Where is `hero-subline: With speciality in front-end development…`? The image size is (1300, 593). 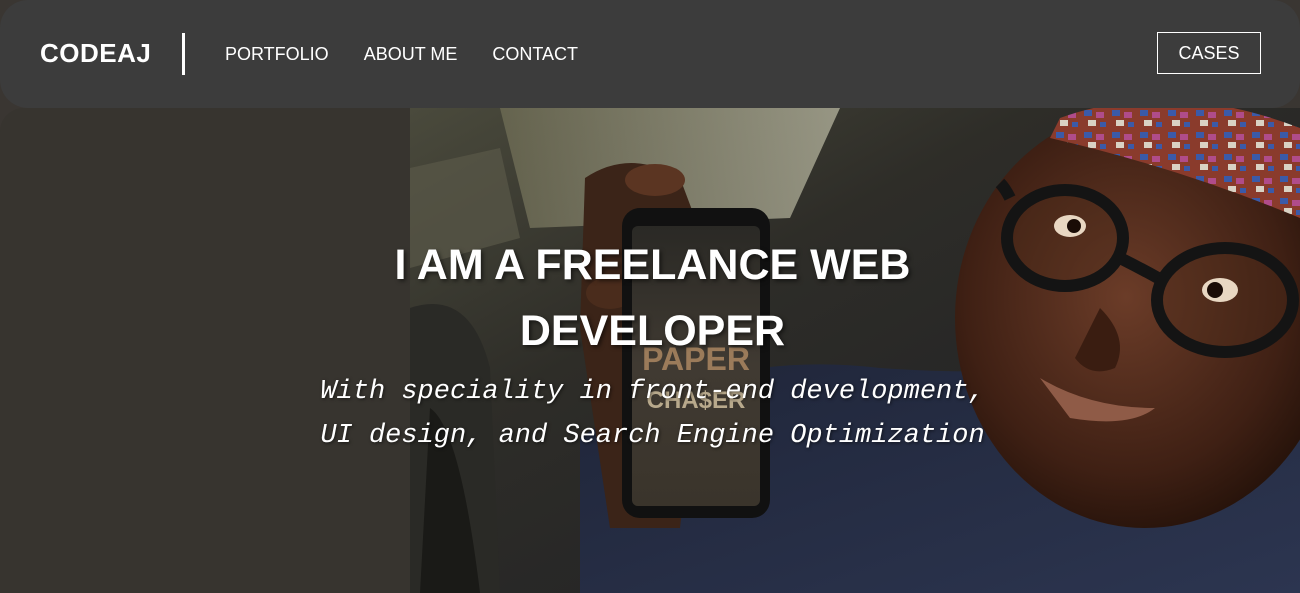
hero-subline: With speciality in front-end development… is located at coordinates (652, 414).